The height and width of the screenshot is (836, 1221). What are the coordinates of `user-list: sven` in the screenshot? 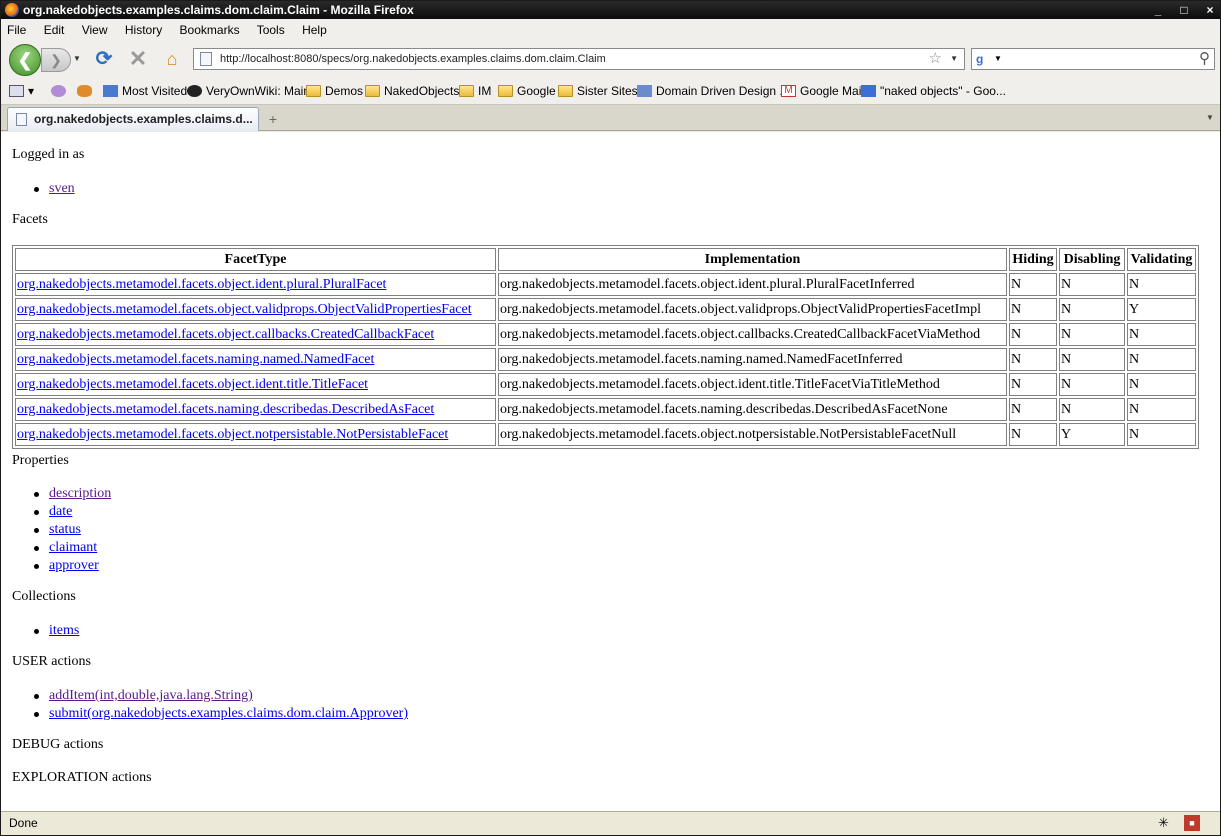 It's located at (53, 189).